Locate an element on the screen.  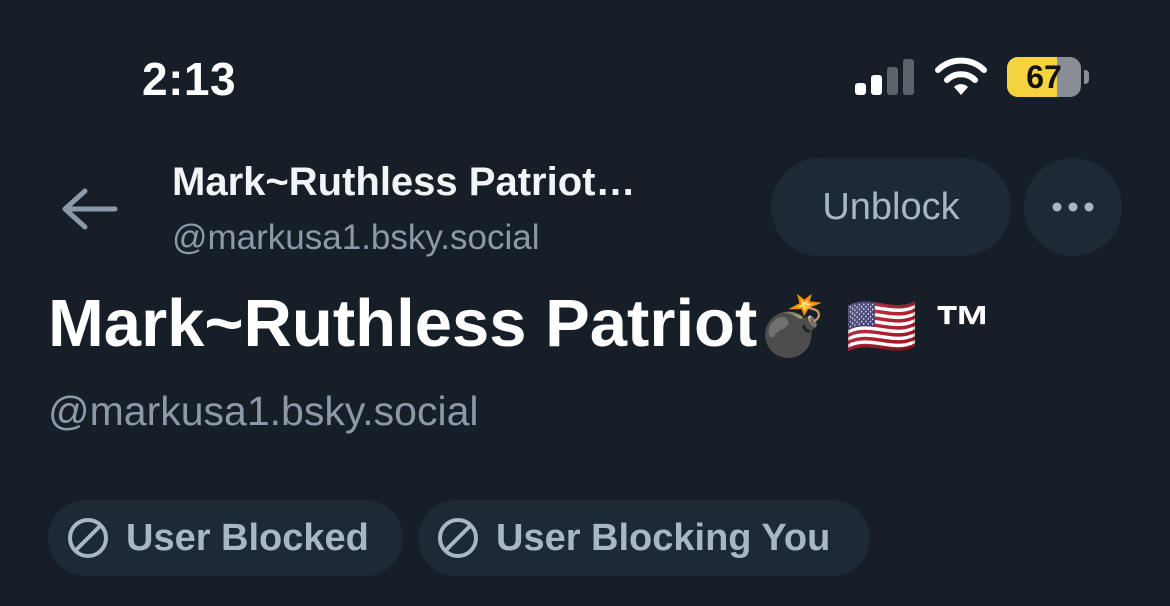
pill-label: User Blocked is located at coordinates (247, 537).